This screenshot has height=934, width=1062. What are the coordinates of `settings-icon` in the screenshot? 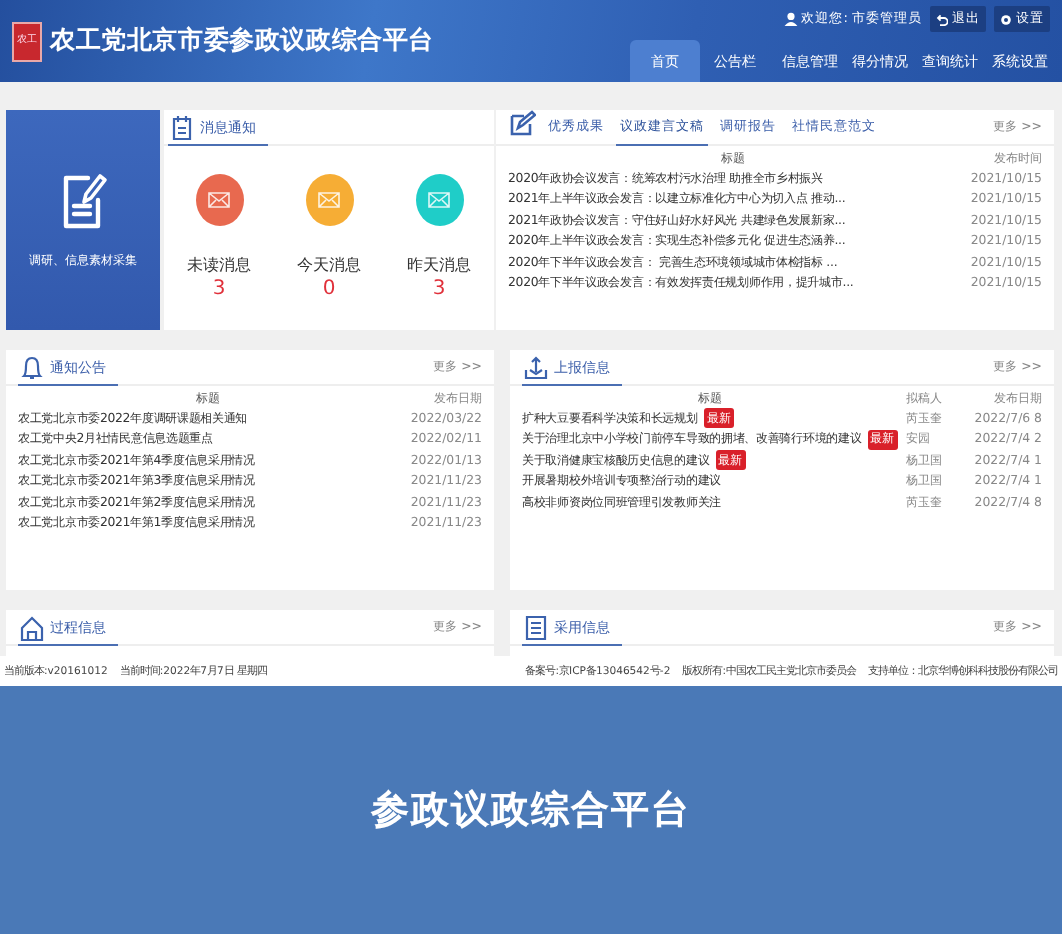 It's located at (1006, 19).